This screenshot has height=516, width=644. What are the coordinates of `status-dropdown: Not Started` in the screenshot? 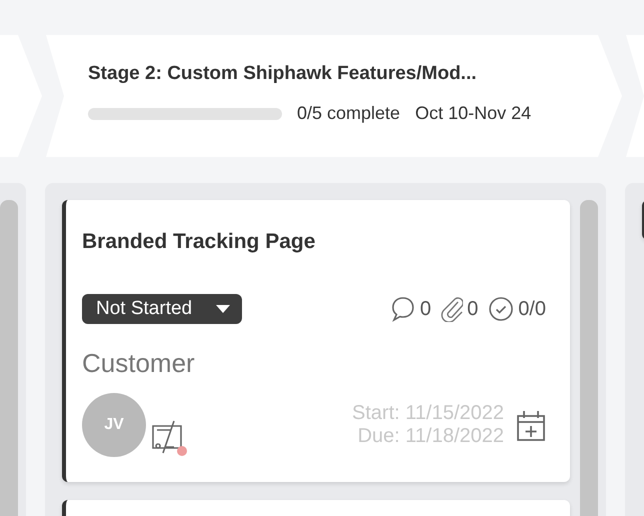 It's located at (162, 309).